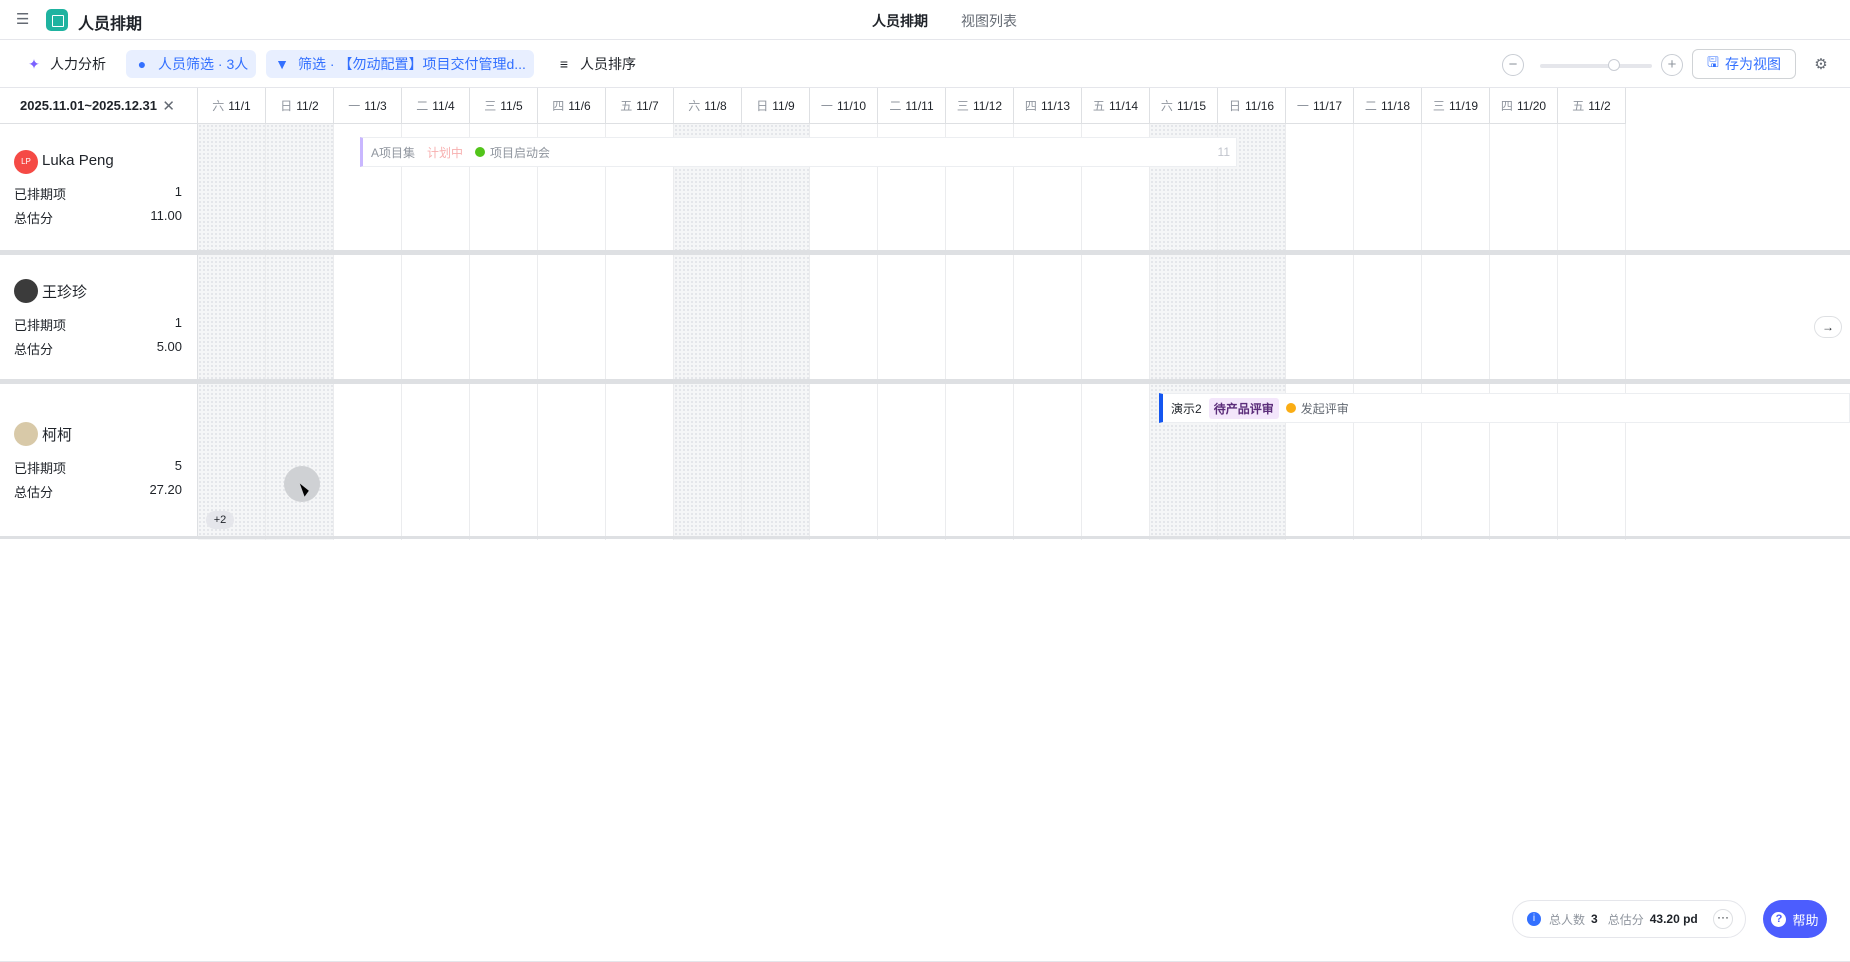 This screenshot has width=1850, height=962. I want to click on tab-schedule: 人员排期, so click(900, 21).